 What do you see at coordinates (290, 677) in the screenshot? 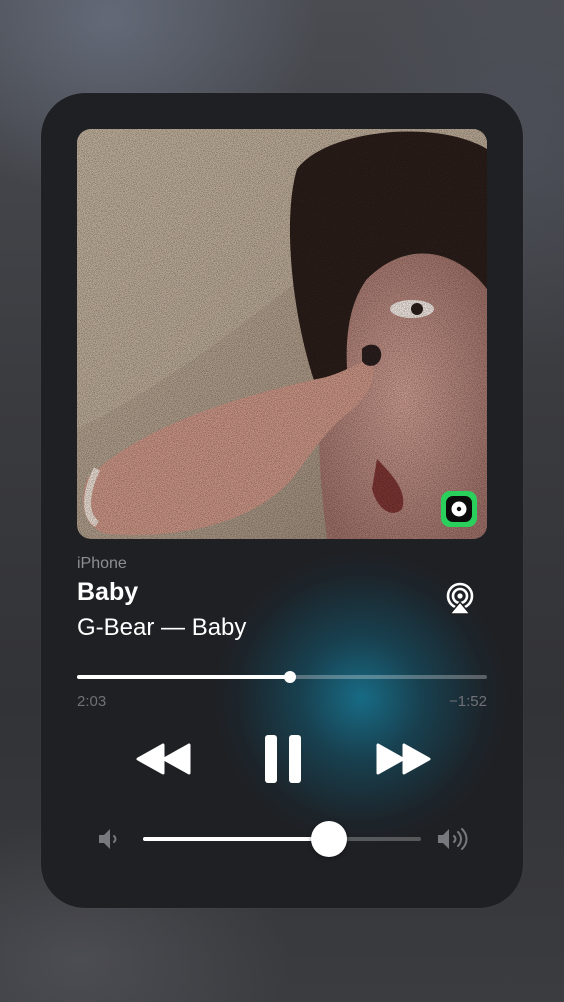
I see `playback-scrubber-knob` at bounding box center [290, 677].